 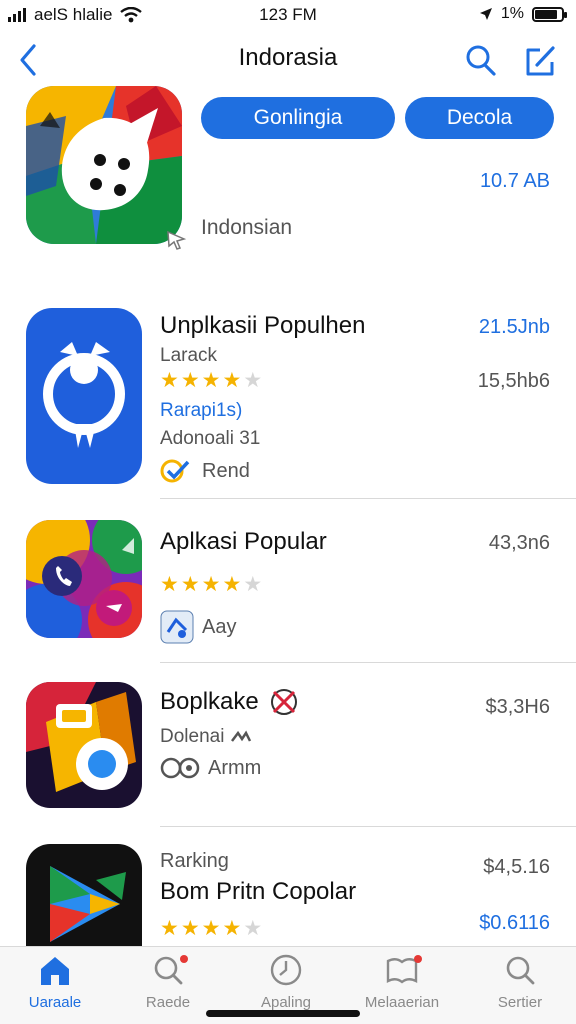 I want to click on chip-label: Aay, so click(x=219, y=626).